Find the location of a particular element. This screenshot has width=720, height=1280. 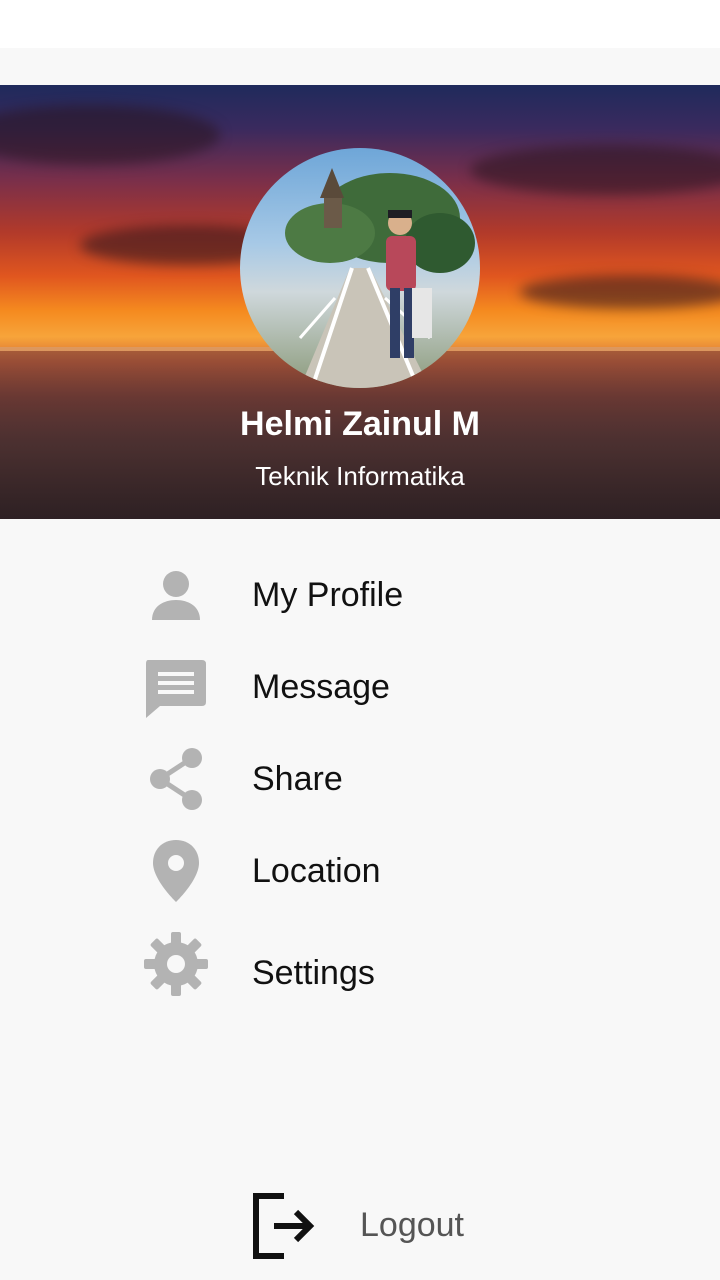

menu-item-settings: Settings is located at coordinates (360, 966).